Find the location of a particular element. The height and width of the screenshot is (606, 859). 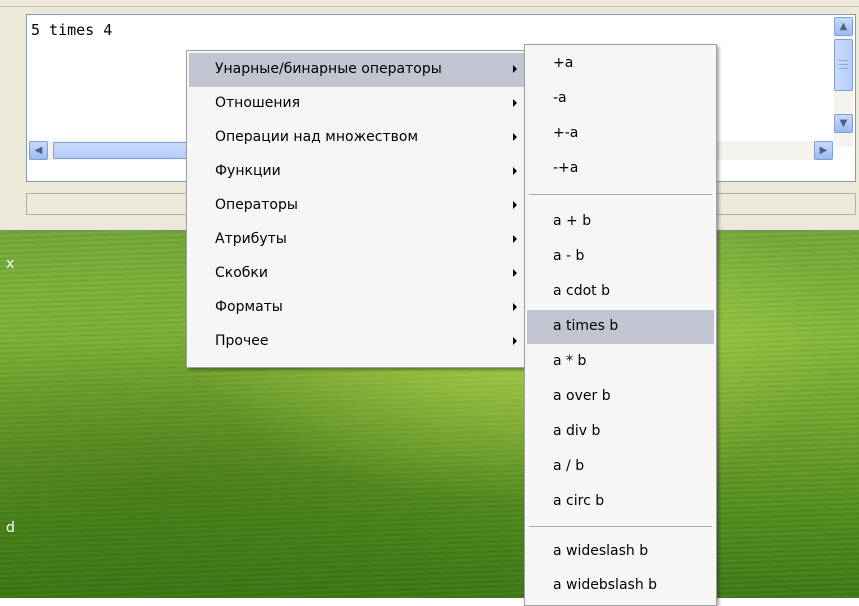

menu-item-label: Унарные/бинарные операторы is located at coordinates (328, 69).